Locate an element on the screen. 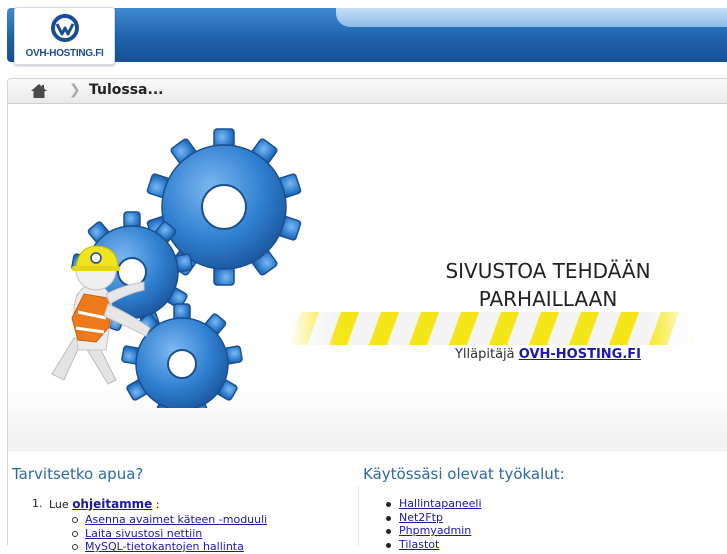  tool-link-control-panel: Hallintapaneeli is located at coordinates (440, 503).